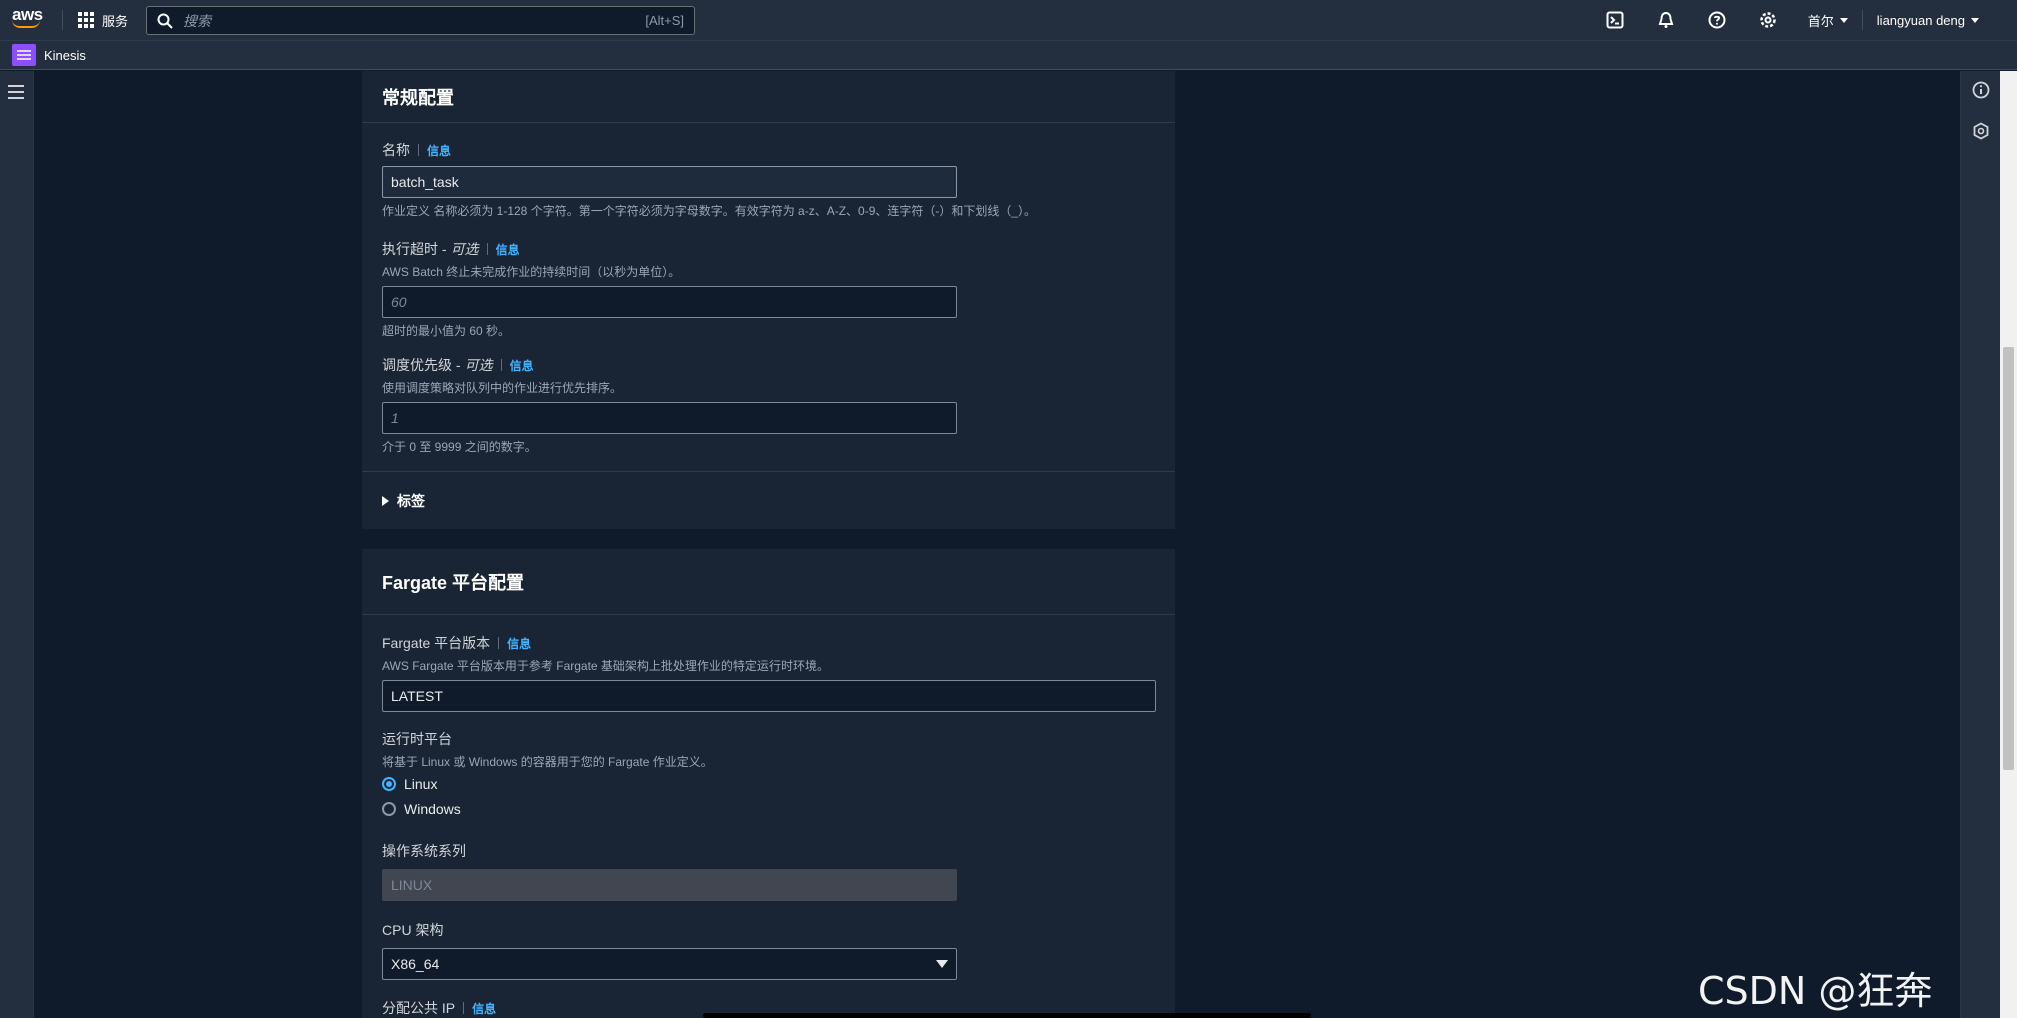 The width and height of the screenshot is (2017, 1018). I want to click on user-label: liangyuan deng, so click(1920, 20).